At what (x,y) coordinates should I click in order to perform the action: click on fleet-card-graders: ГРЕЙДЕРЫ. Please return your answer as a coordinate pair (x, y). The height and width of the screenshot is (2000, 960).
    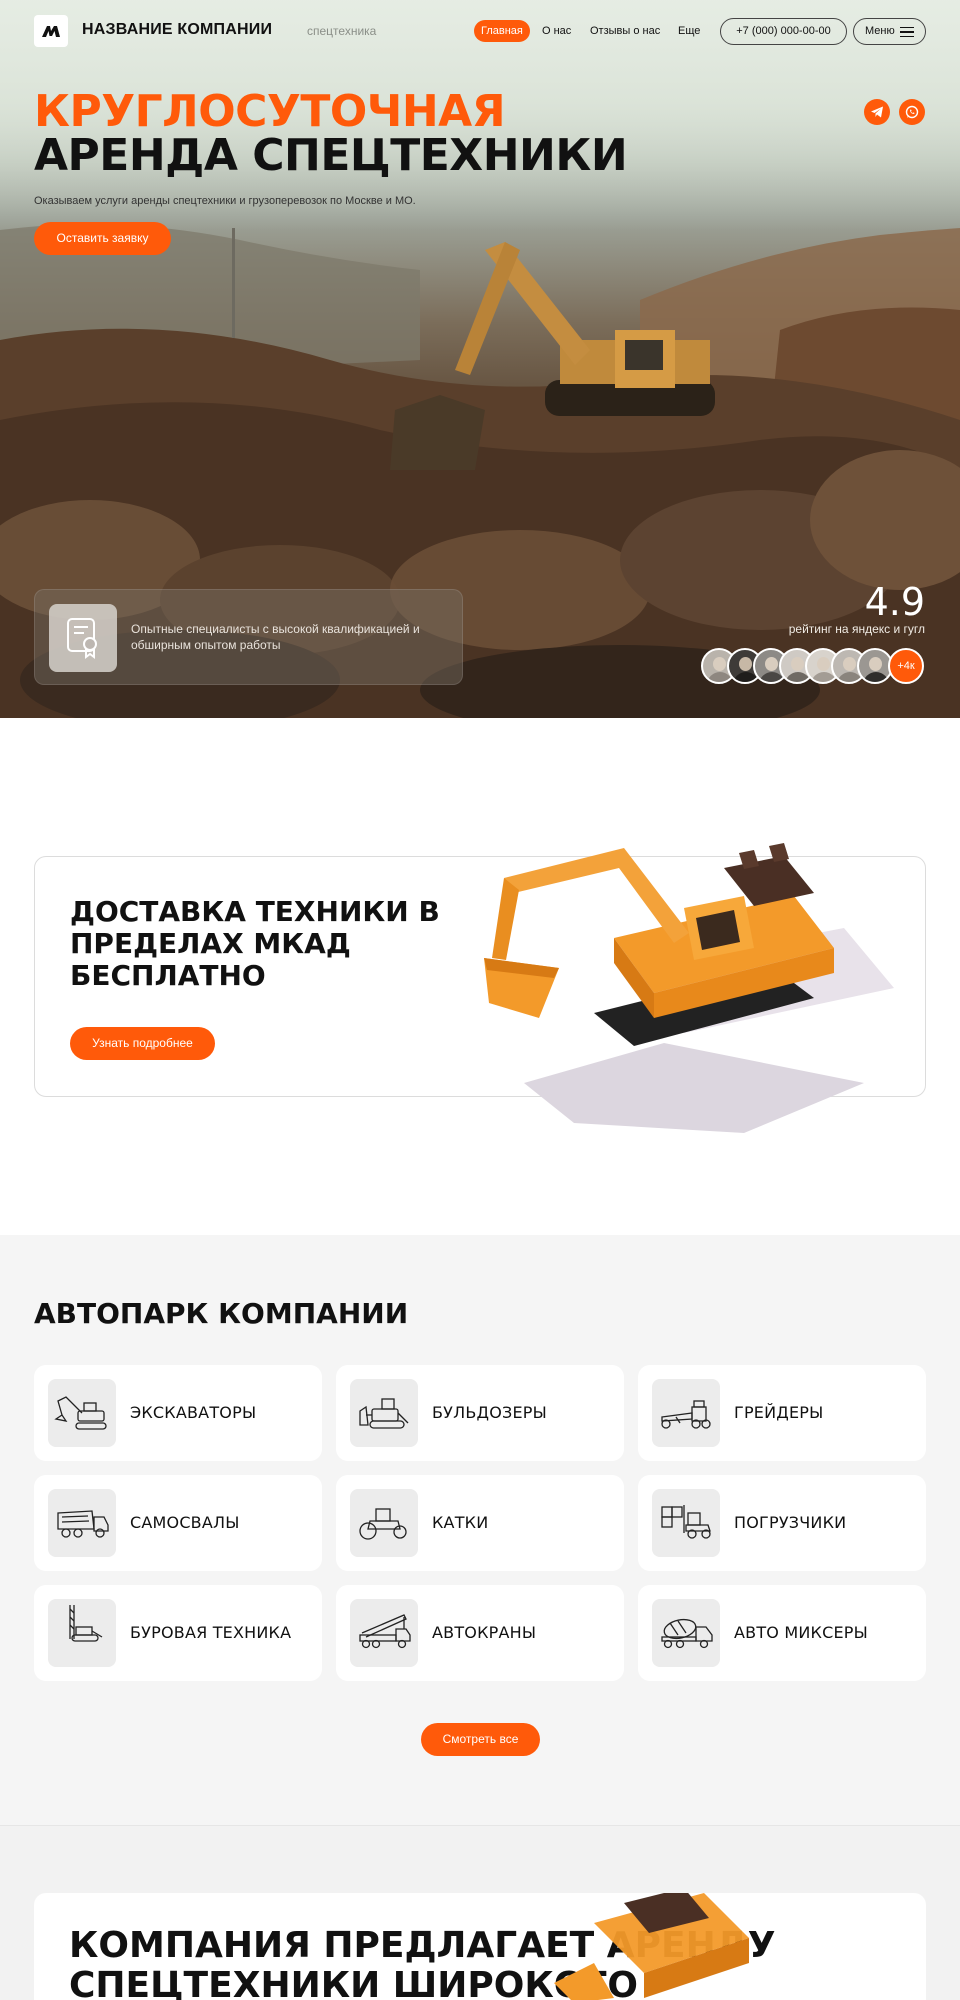
    Looking at the image, I should click on (782, 1413).